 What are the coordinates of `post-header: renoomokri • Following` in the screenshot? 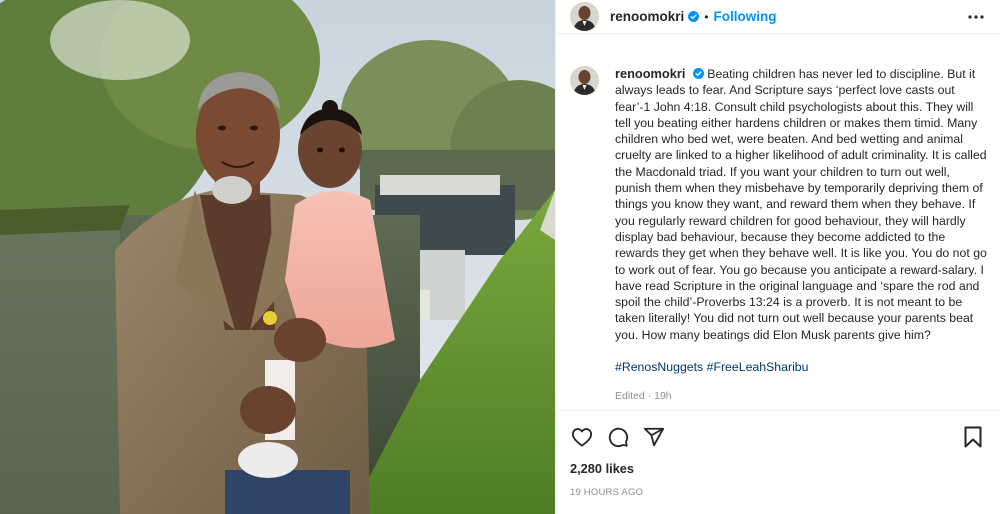 It's located at (778, 17).